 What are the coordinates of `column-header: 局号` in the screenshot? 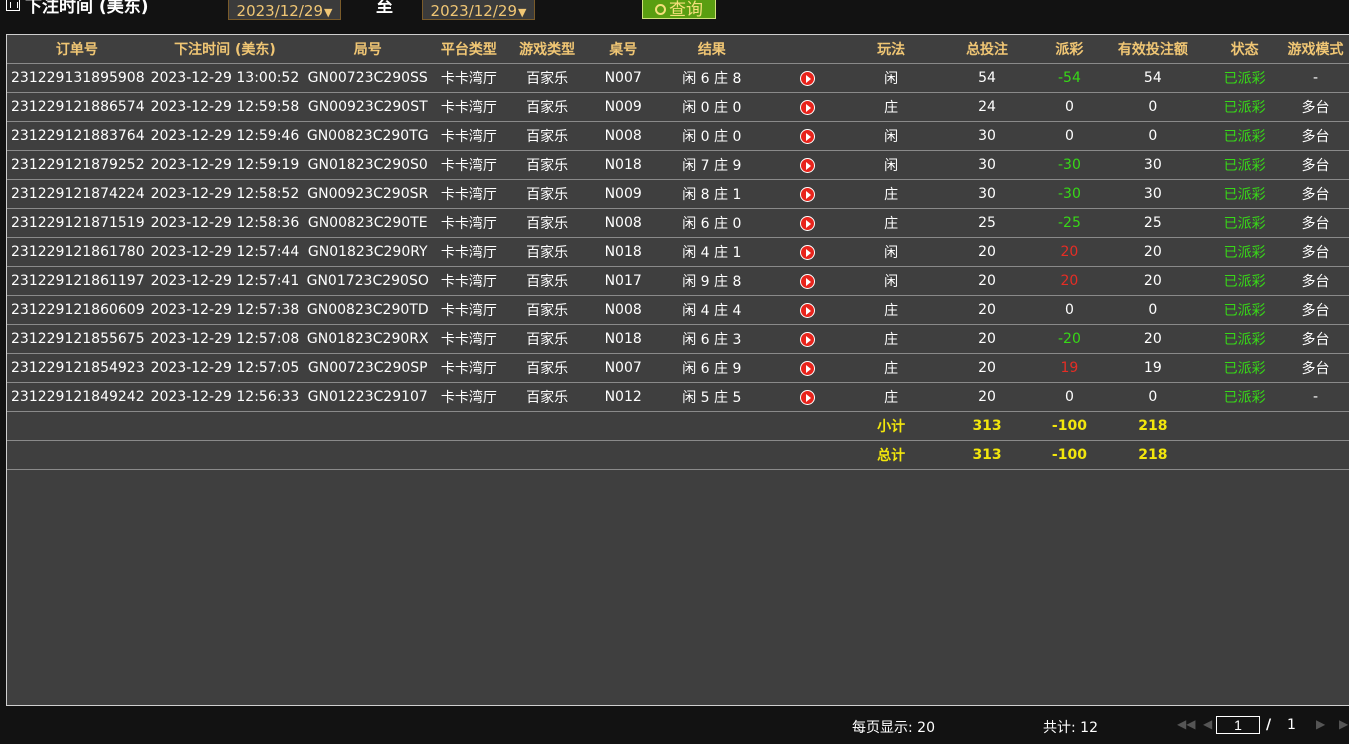 It's located at (368, 49).